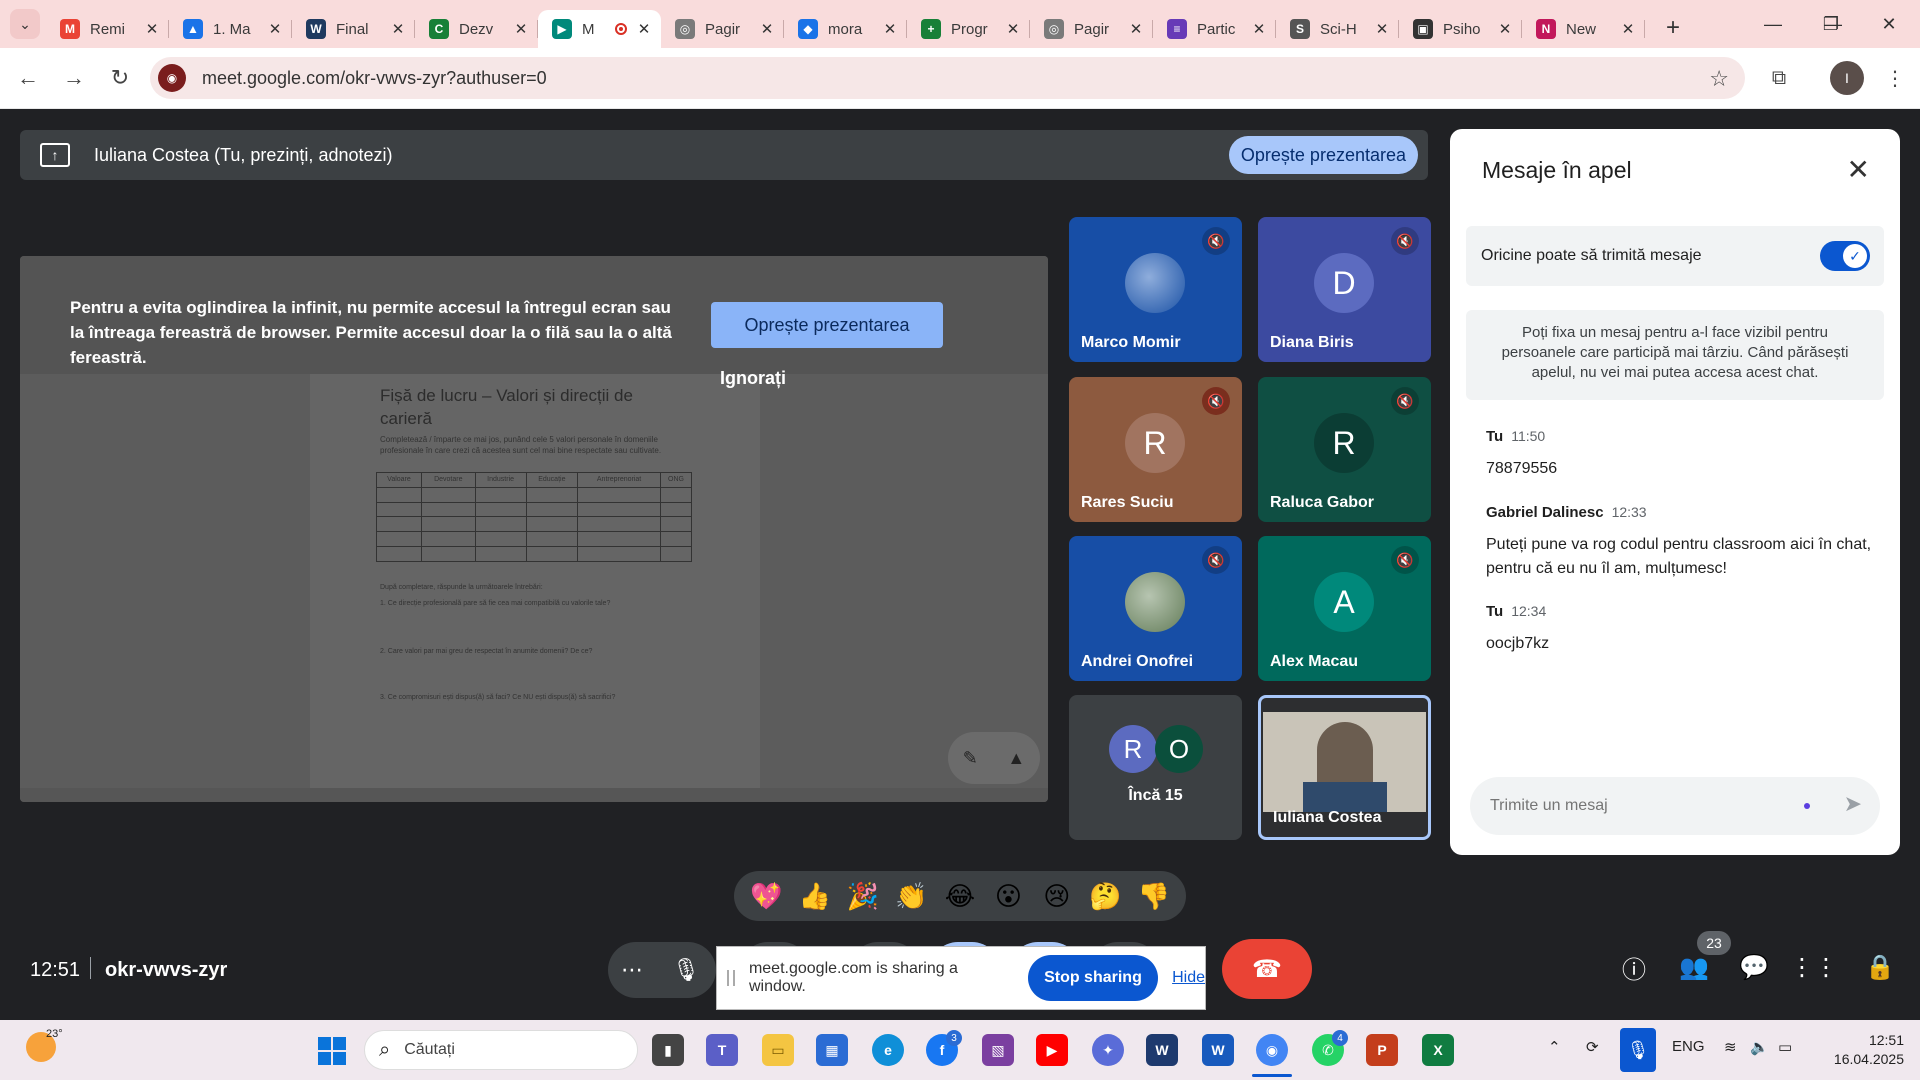  I want to click on browser-tab: ▲ 1. Ma ✕, so click(230, 29).